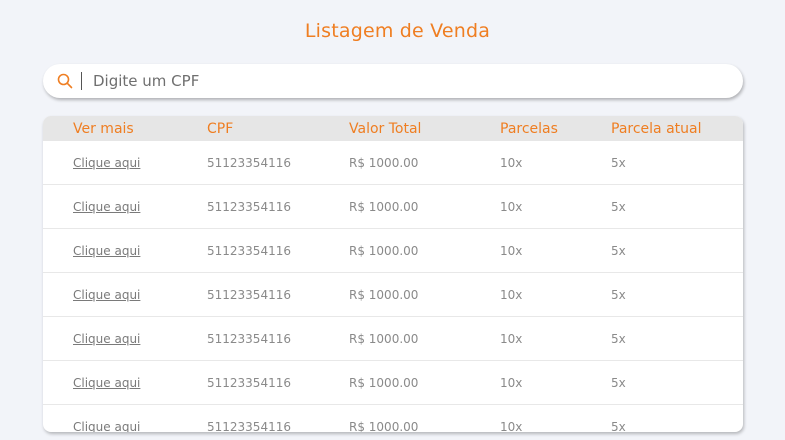 The height and width of the screenshot is (440, 785). I want to click on header-cpf: CPF, so click(220, 129).